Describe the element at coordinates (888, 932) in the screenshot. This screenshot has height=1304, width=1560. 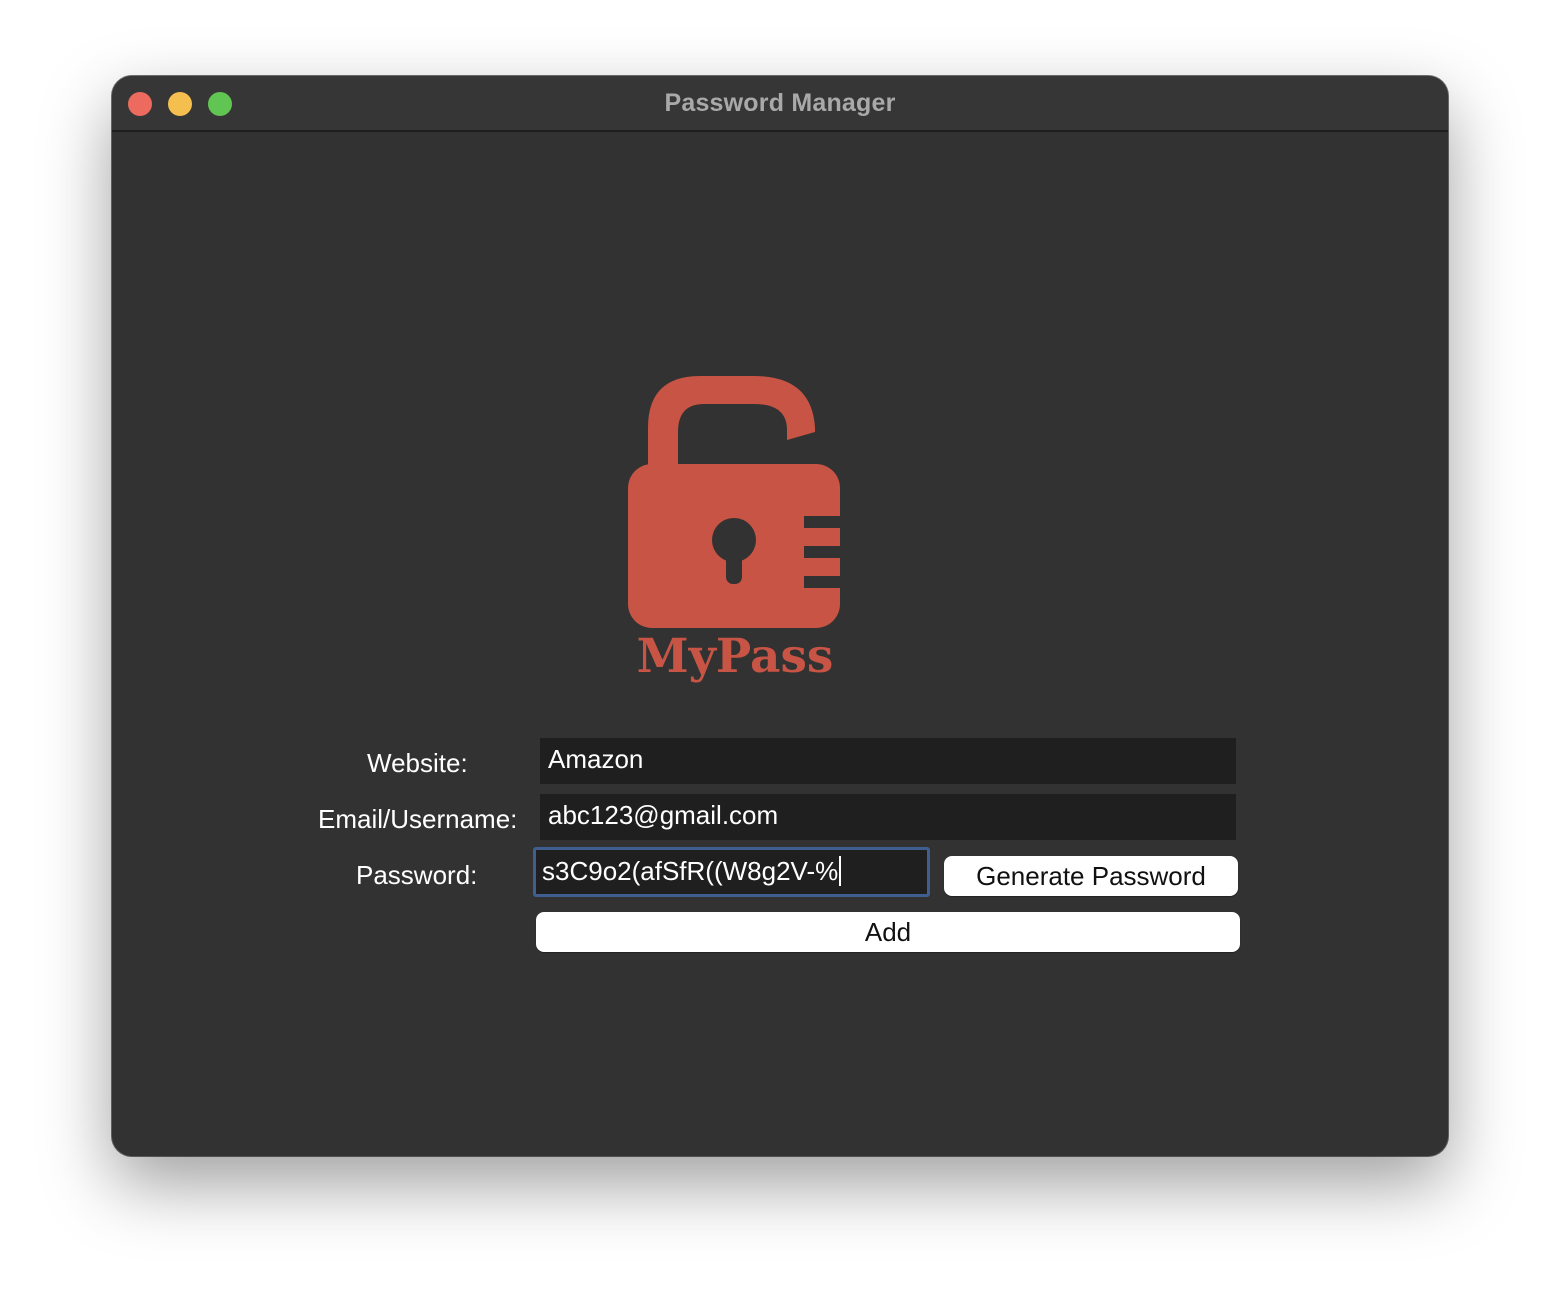
I see `add-button: Add` at that location.